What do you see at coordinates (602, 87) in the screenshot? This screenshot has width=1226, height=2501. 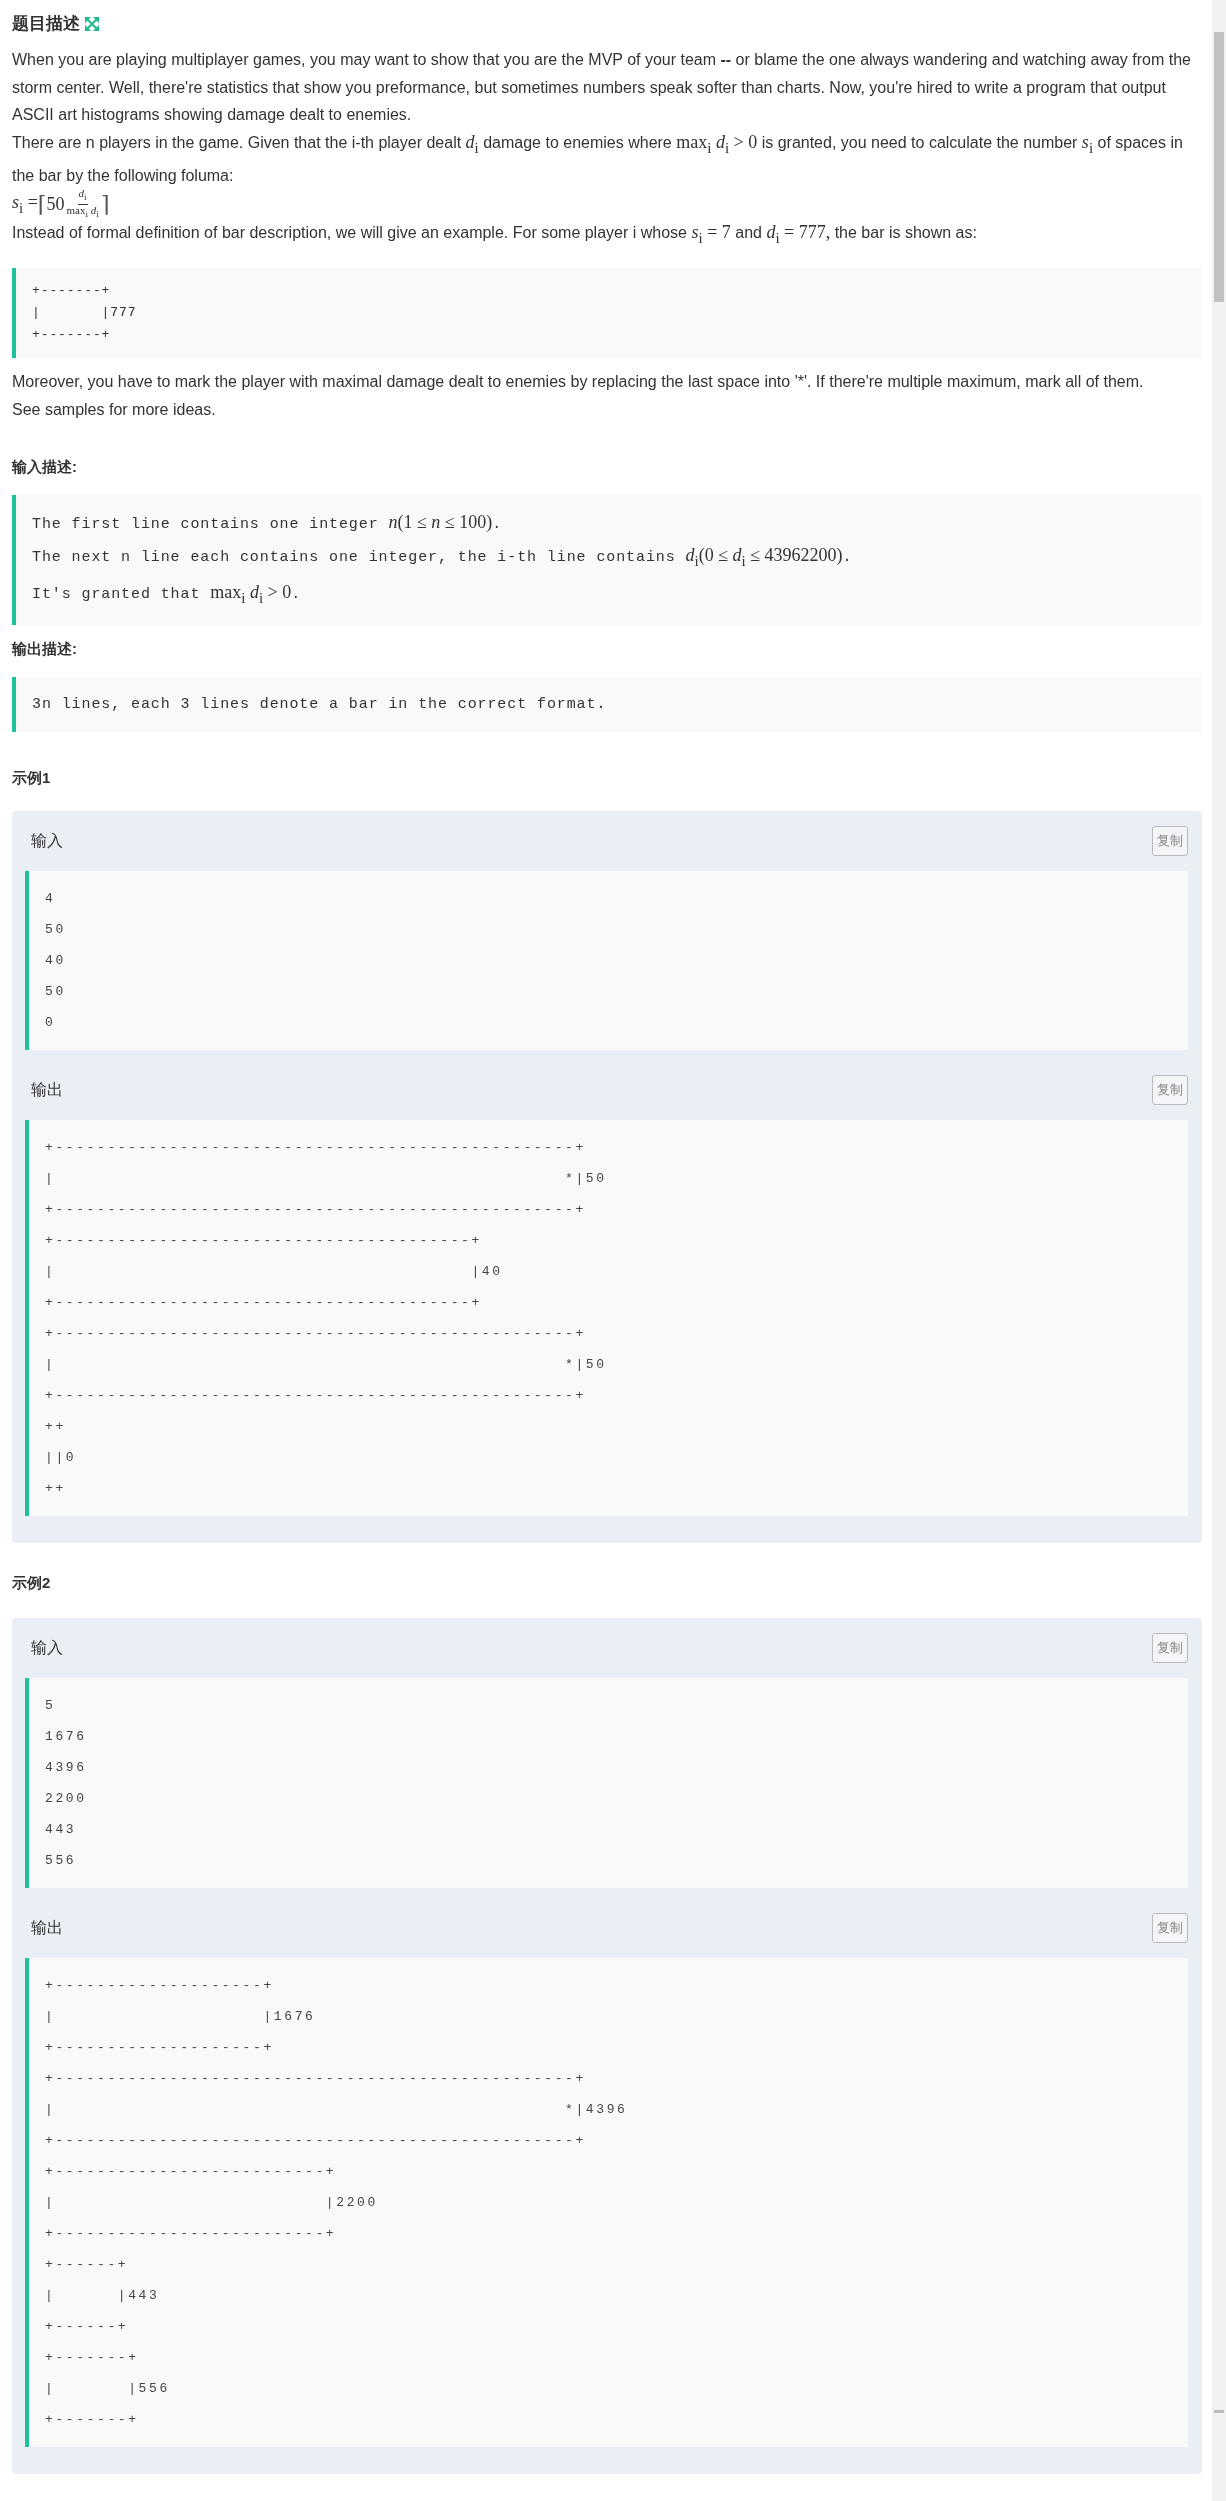 I see `paragraph: When you are playing multiplayer games, you may want to show that you are the MVP of your team -- or blame the one always wandering and watching away from the storm center. Well, there're statistics that show you preformance, but sometimes numbers speak softer than charts. Now, you're hired to write a program that output ASCII art histograms showing damage dealt to enemies.` at bounding box center [602, 87].